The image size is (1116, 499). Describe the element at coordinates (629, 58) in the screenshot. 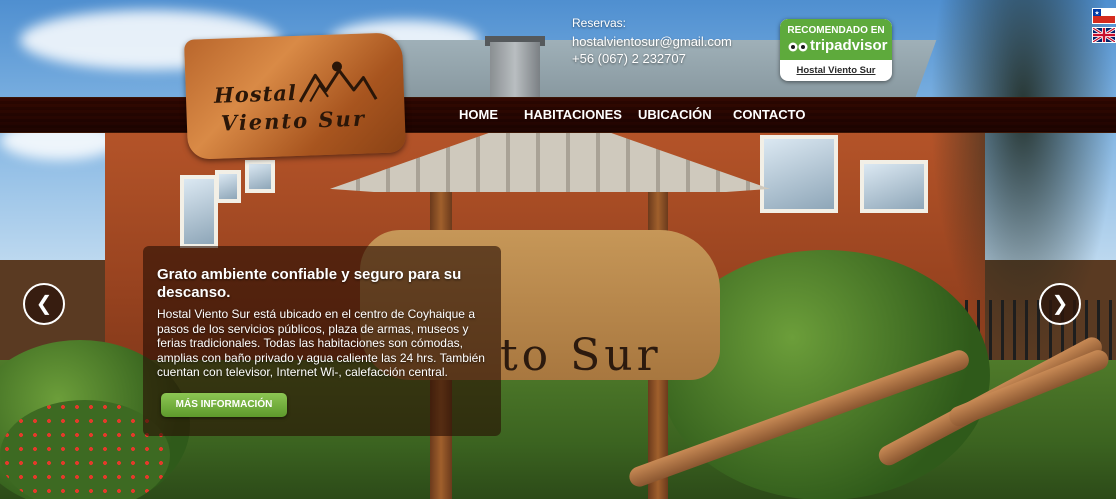

I see `reservations-phone: +56 (067) 2 232707` at that location.